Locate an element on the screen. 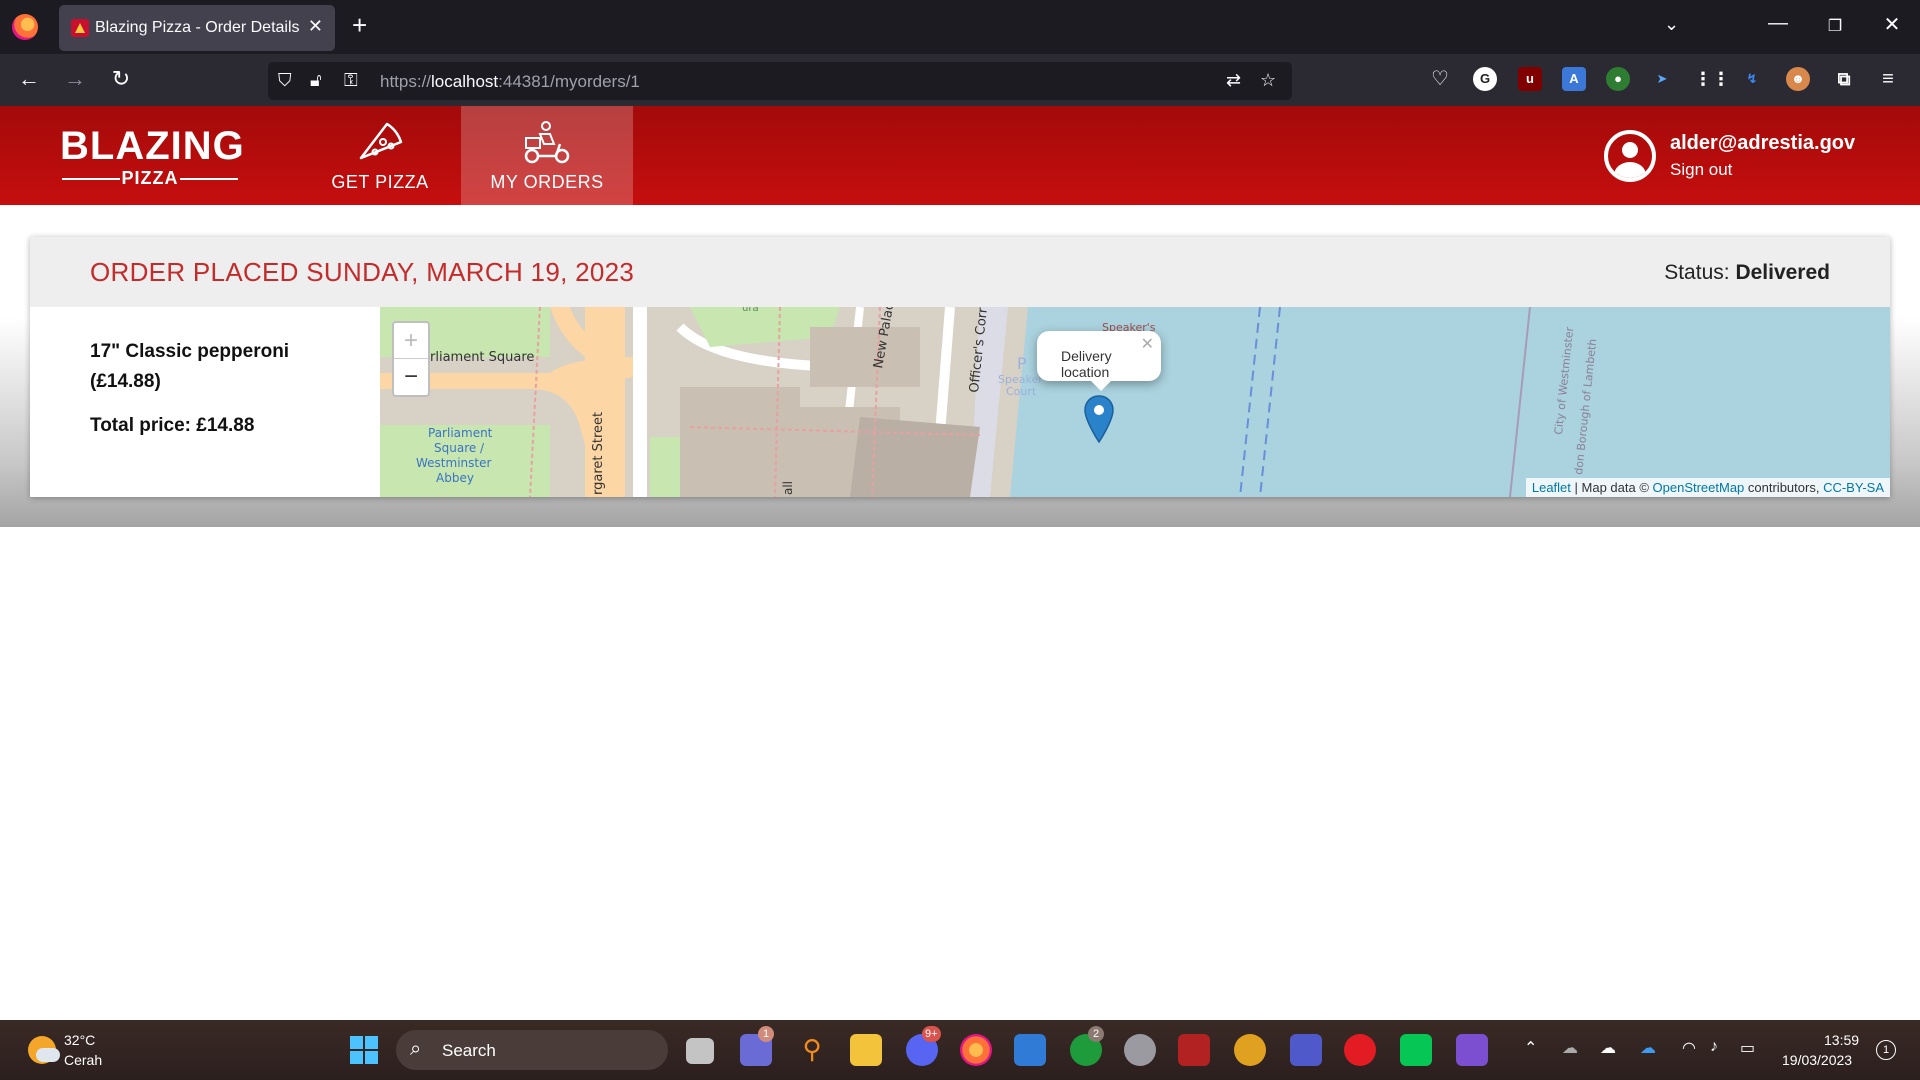 This screenshot has height=1080, width=1920. brand-line-right is located at coordinates (209, 179).